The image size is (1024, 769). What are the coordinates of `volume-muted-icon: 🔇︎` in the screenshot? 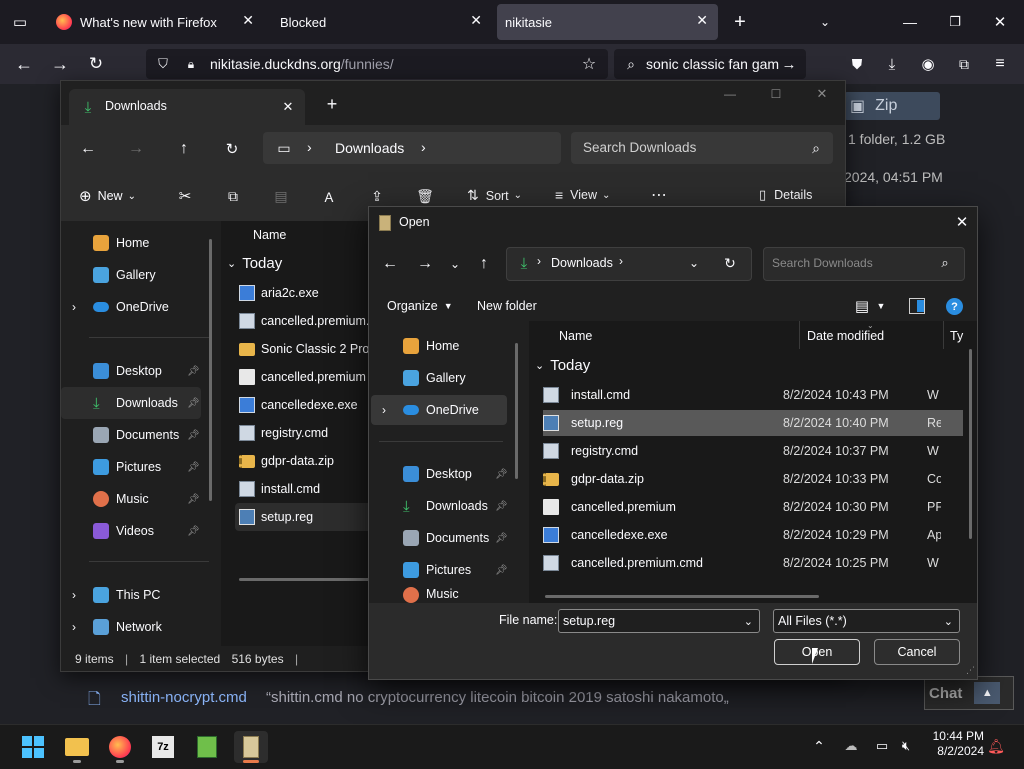 It's located at (906, 746).